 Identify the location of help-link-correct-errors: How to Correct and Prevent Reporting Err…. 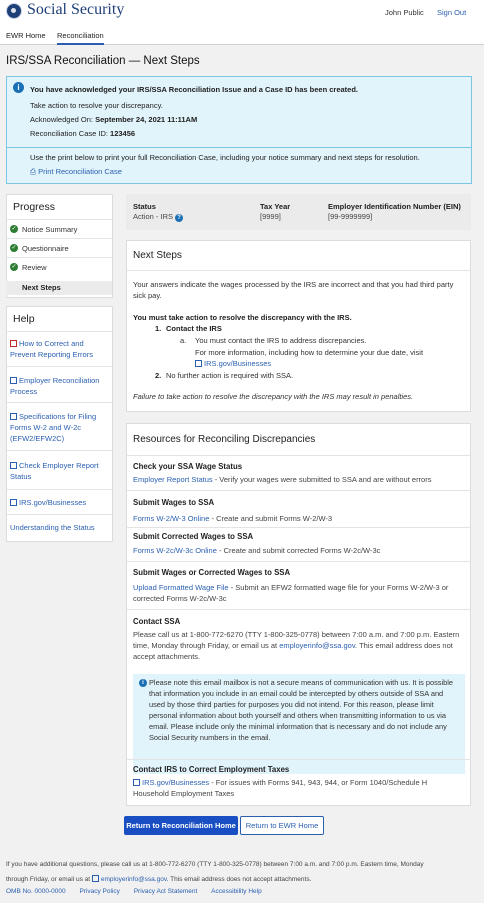
(57, 349).